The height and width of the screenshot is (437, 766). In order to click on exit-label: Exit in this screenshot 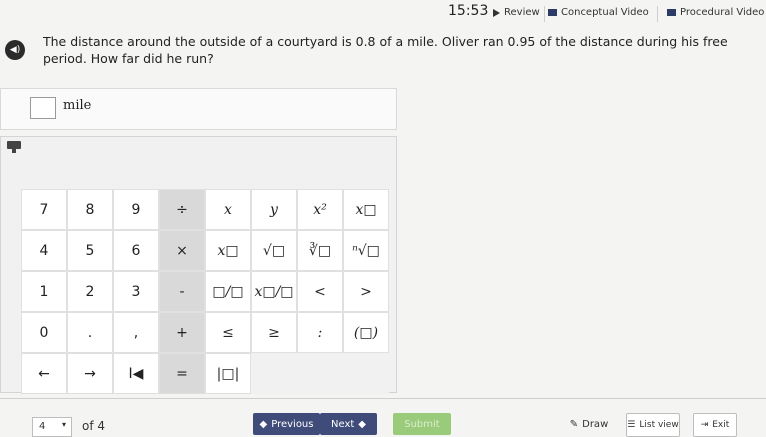, I will do `click(721, 425)`.